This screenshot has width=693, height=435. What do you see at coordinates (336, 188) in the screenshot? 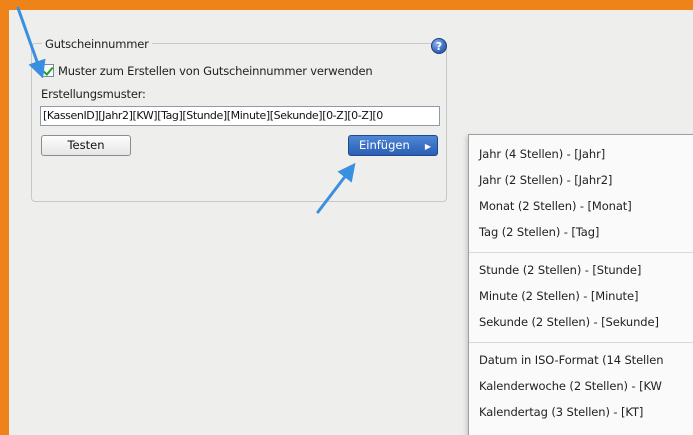
I see `insert-button-pointer-arrow` at bounding box center [336, 188].